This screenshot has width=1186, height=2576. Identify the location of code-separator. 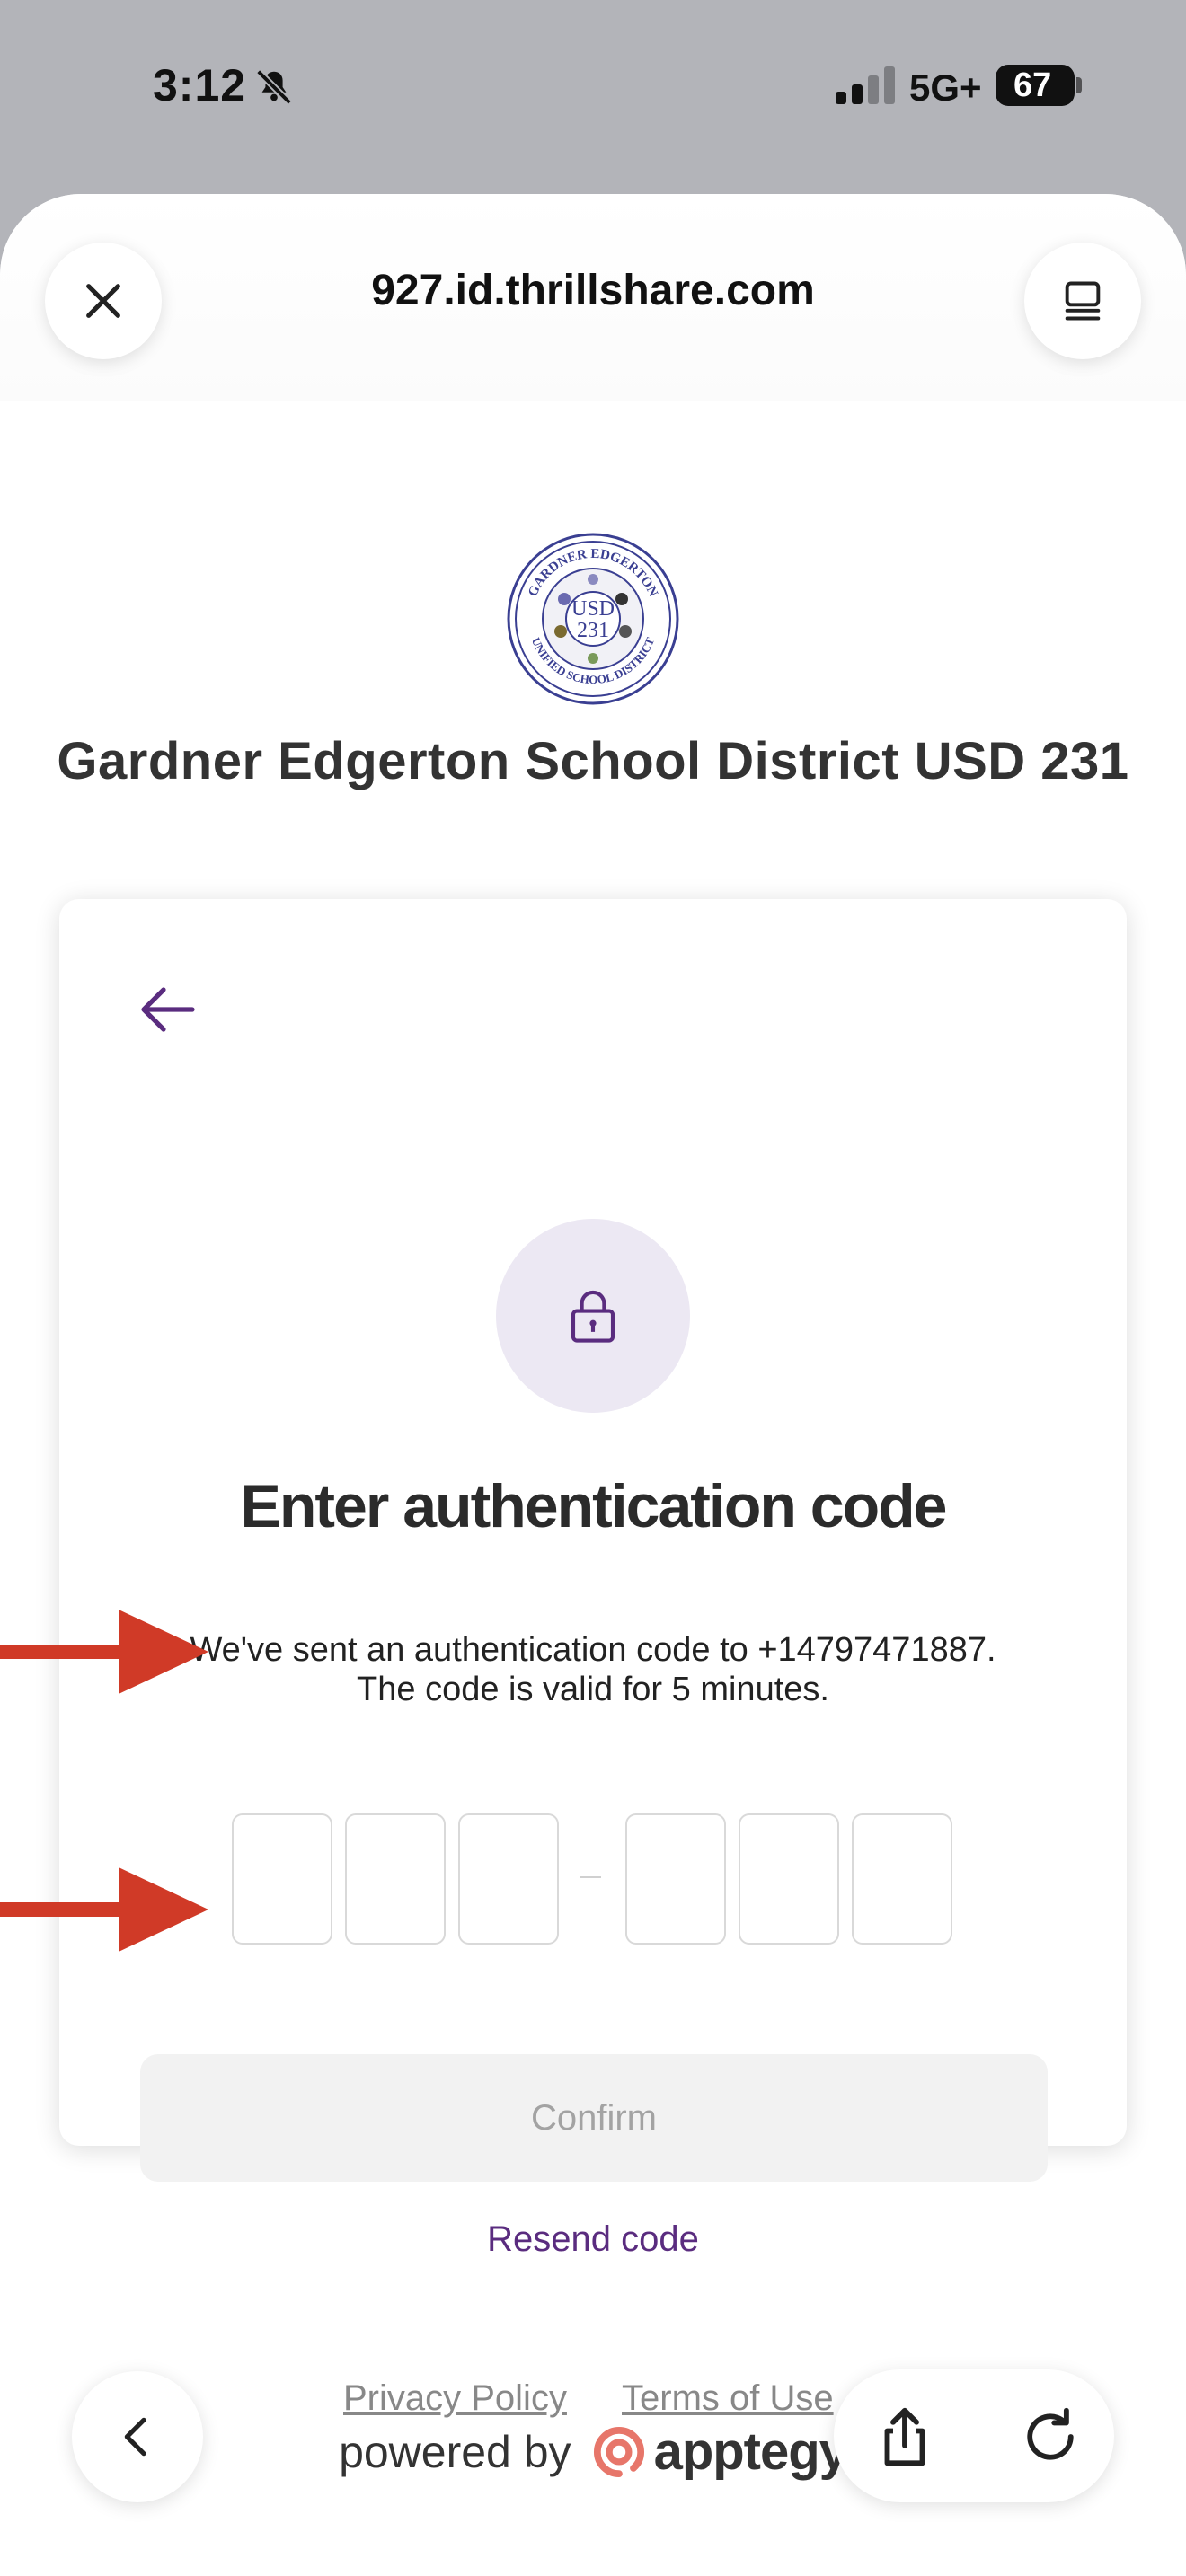
(590, 1877).